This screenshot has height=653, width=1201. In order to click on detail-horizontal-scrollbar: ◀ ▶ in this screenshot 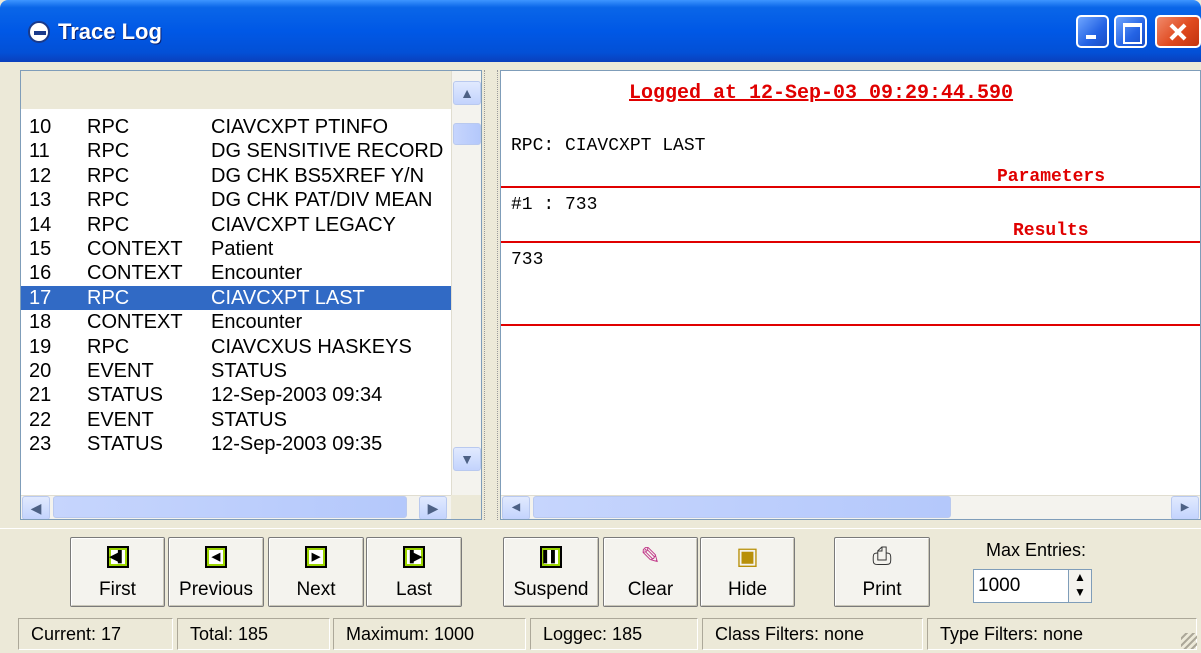, I will do `click(850, 507)`.